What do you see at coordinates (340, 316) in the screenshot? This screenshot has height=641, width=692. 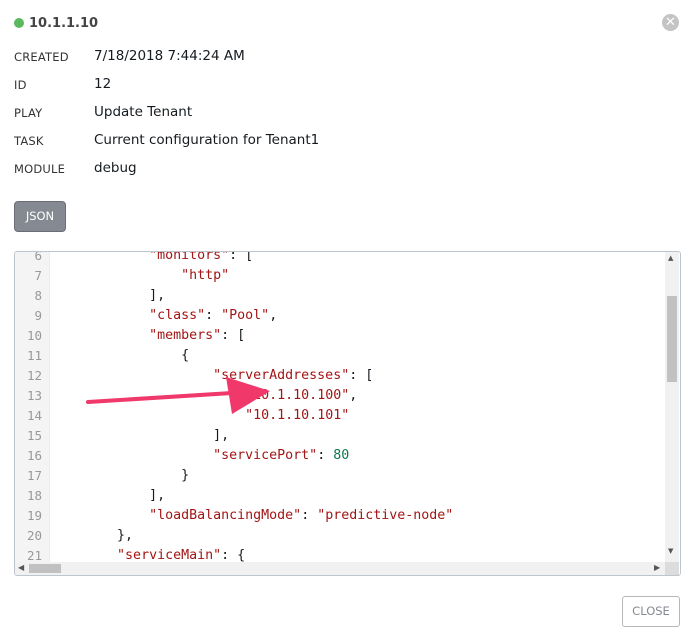 I see `code-line: 9 "class": "Pool",` at bounding box center [340, 316].